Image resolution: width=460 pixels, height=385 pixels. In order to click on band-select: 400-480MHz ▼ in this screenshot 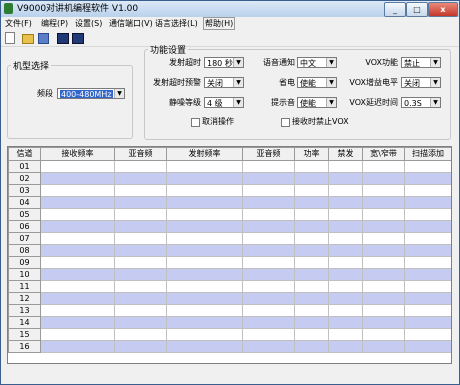, I will do `click(91, 93)`.